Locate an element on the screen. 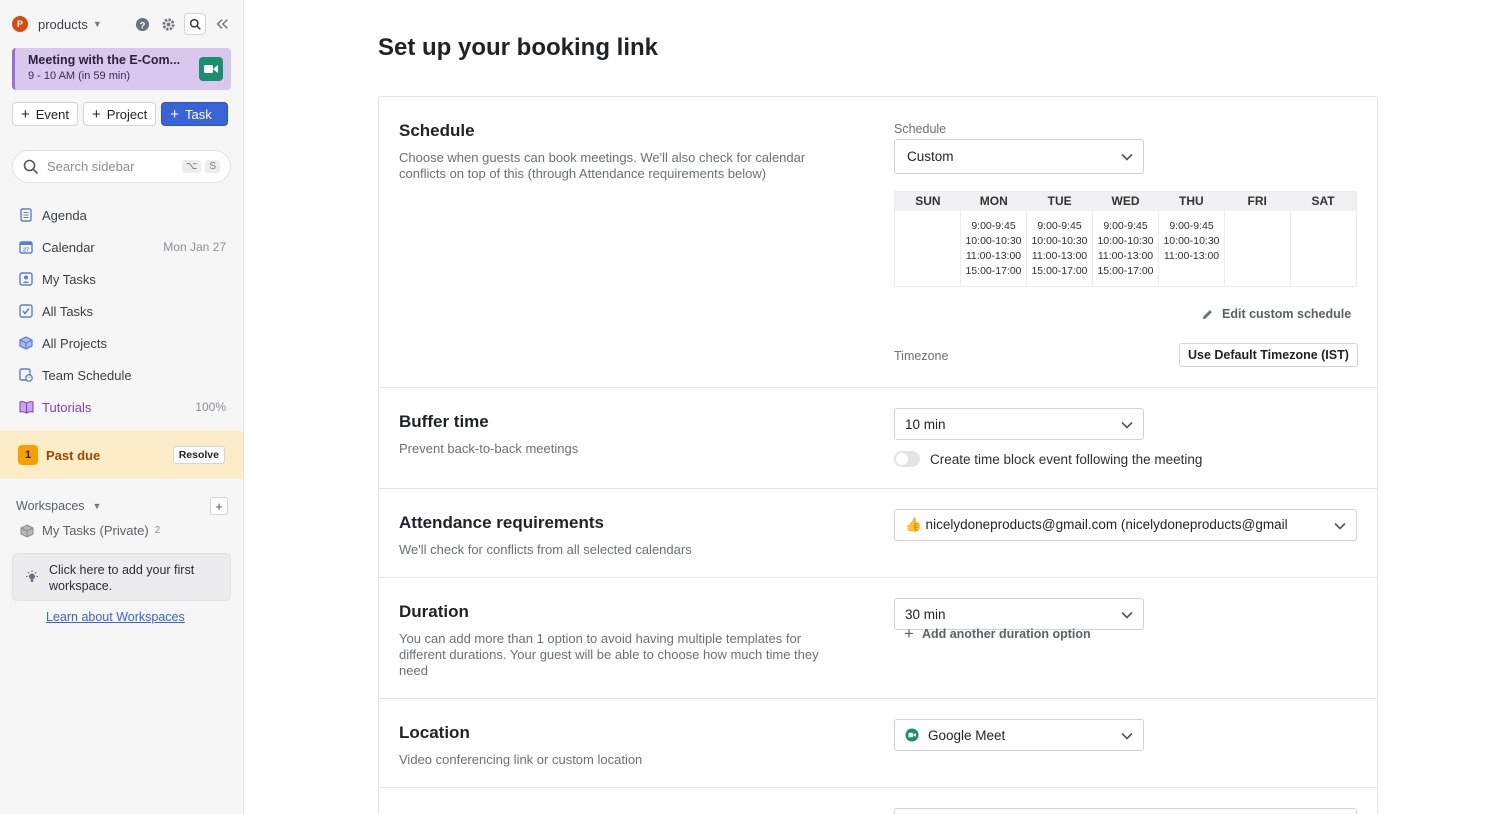 The width and height of the screenshot is (1512, 814). workspace-item-private: My Tasks (Private) 2 is located at coordinates (90, 530).